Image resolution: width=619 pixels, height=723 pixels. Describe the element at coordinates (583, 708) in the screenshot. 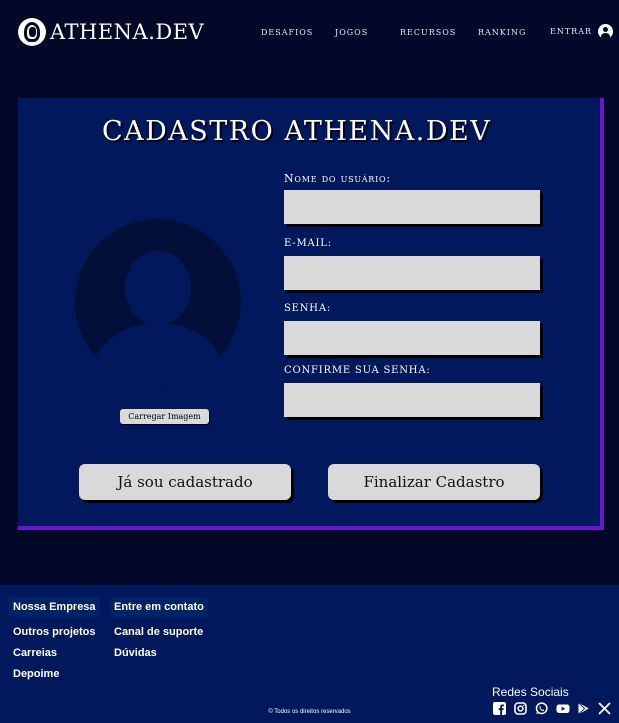

I see `play-store-icon` at that location.